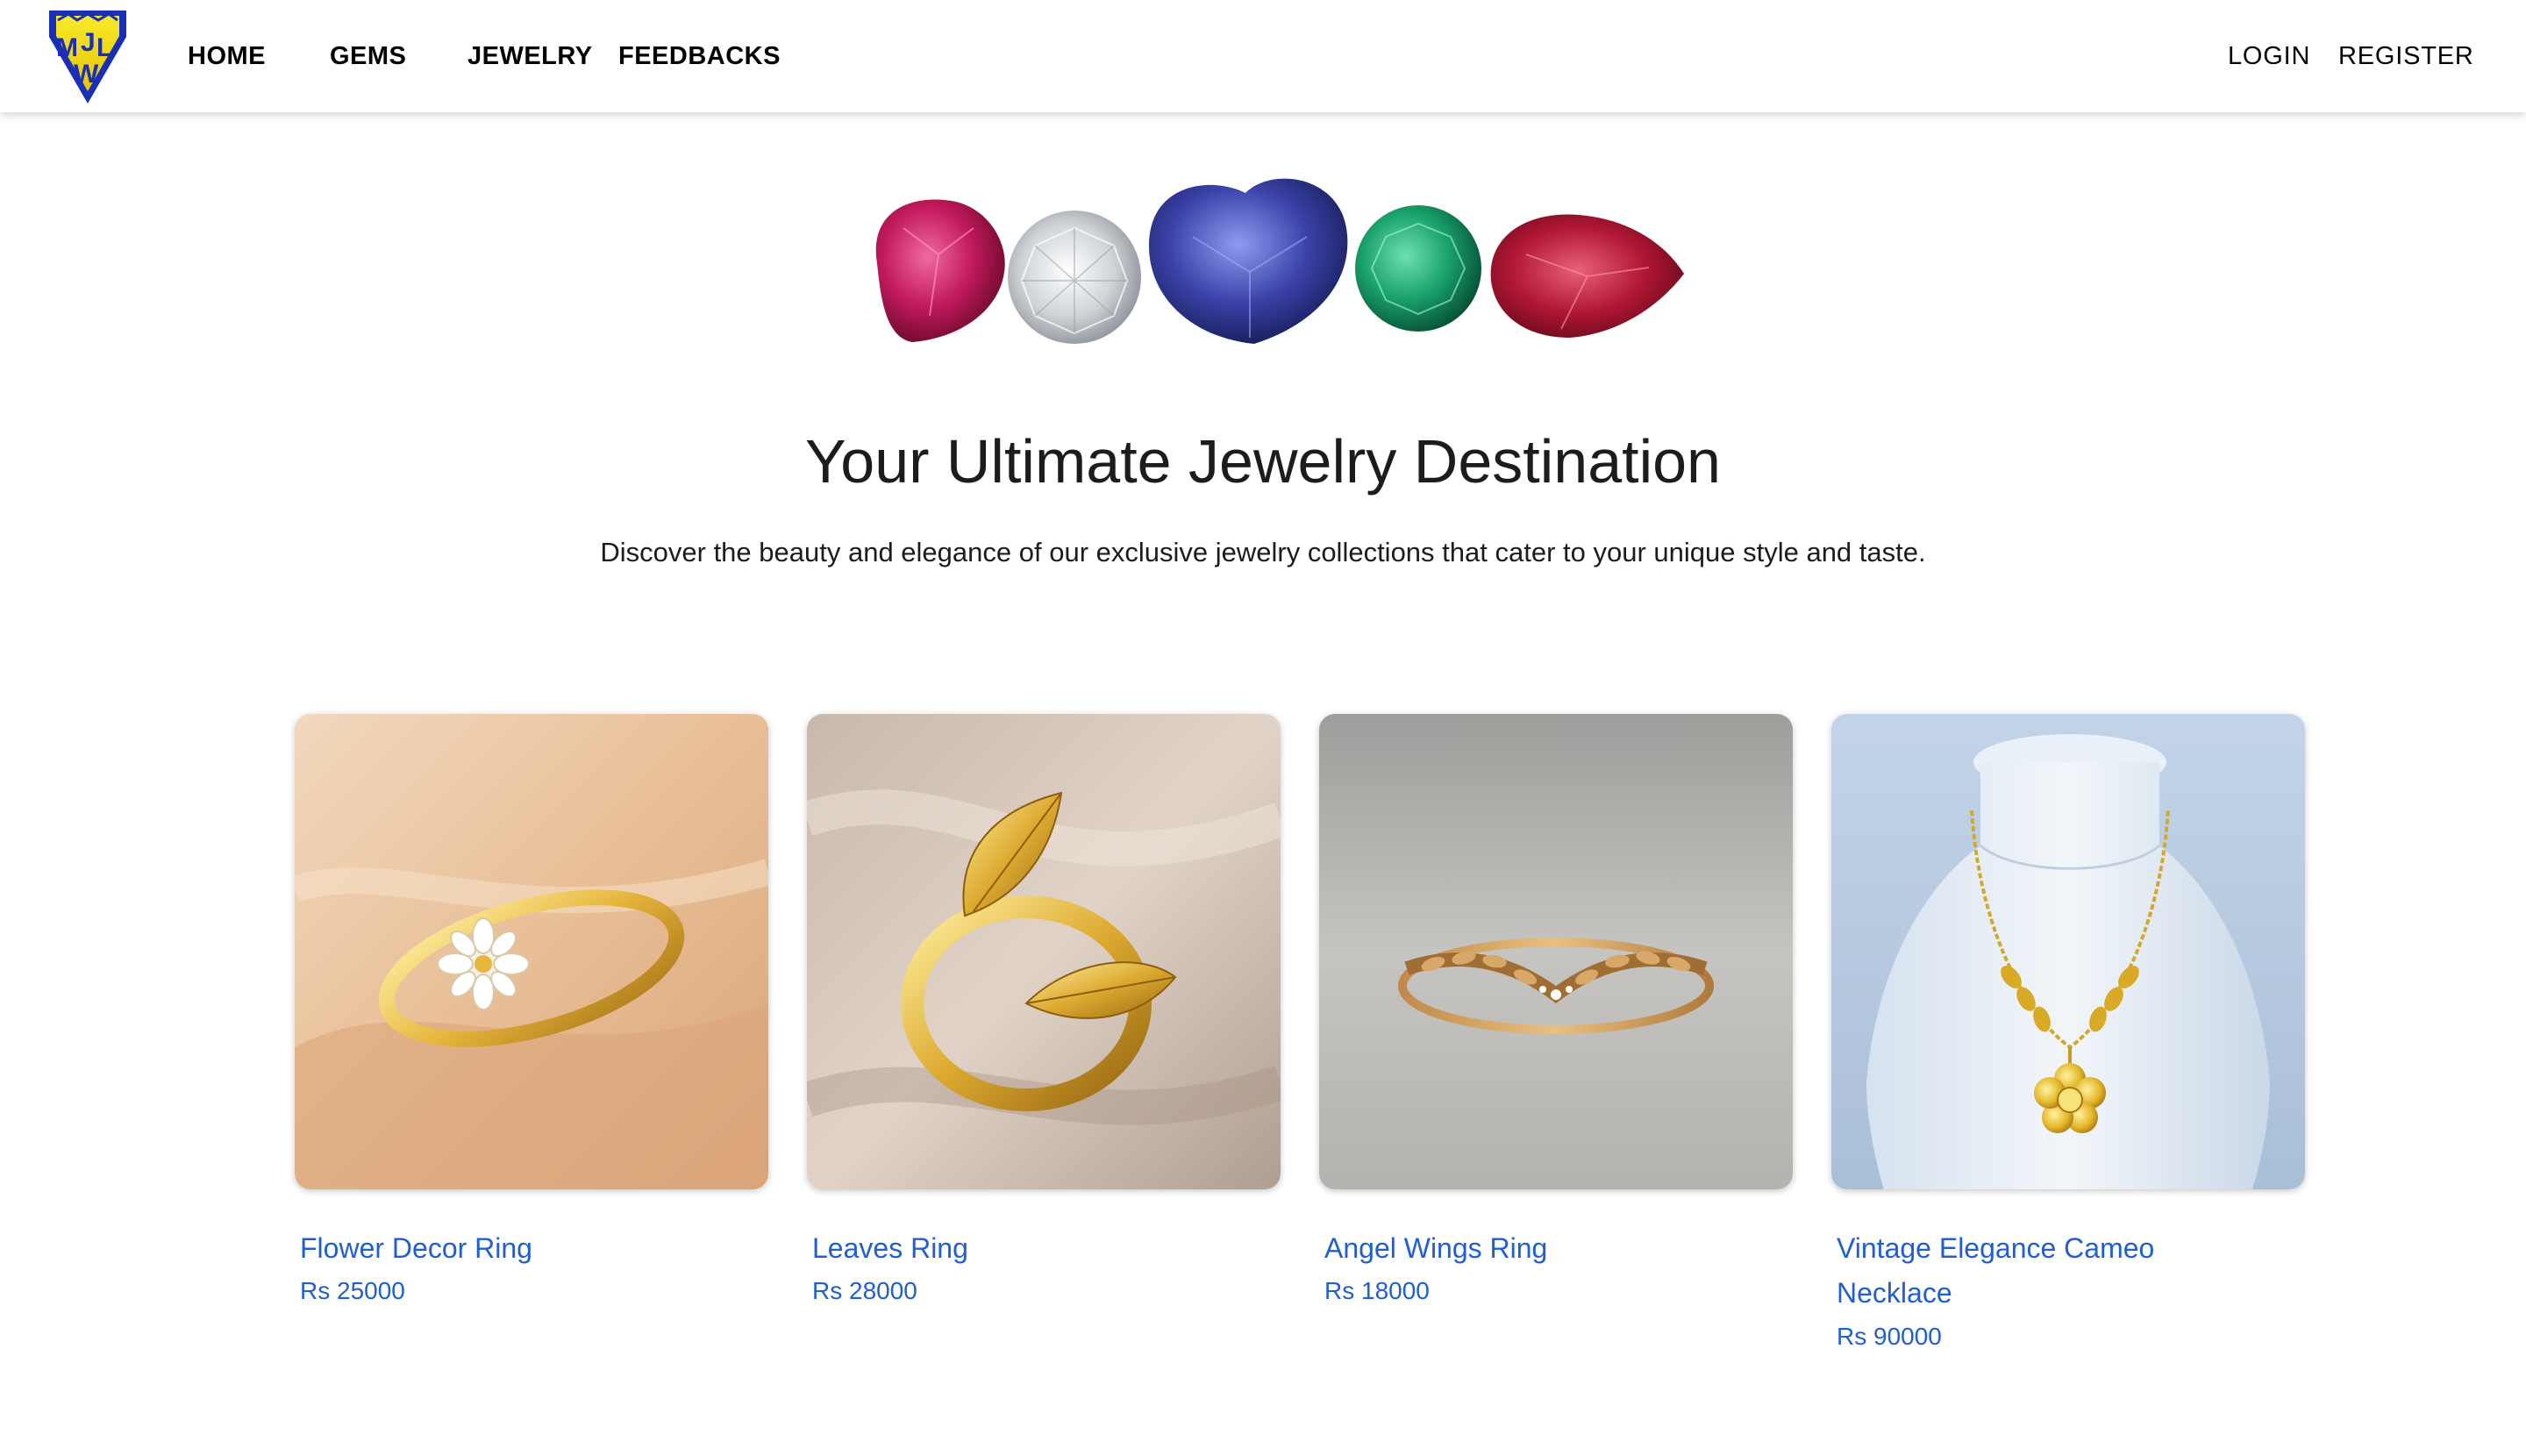  Describe the element at coordinates (1889, 1336) in the screenshot. I see `product-price: Rs 90000` at that location.